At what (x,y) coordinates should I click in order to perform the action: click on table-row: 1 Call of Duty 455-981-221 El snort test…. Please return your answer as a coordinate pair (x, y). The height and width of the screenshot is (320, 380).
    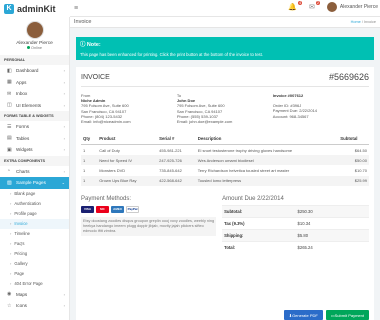
    Looking at the image, I should click on (225, 150).